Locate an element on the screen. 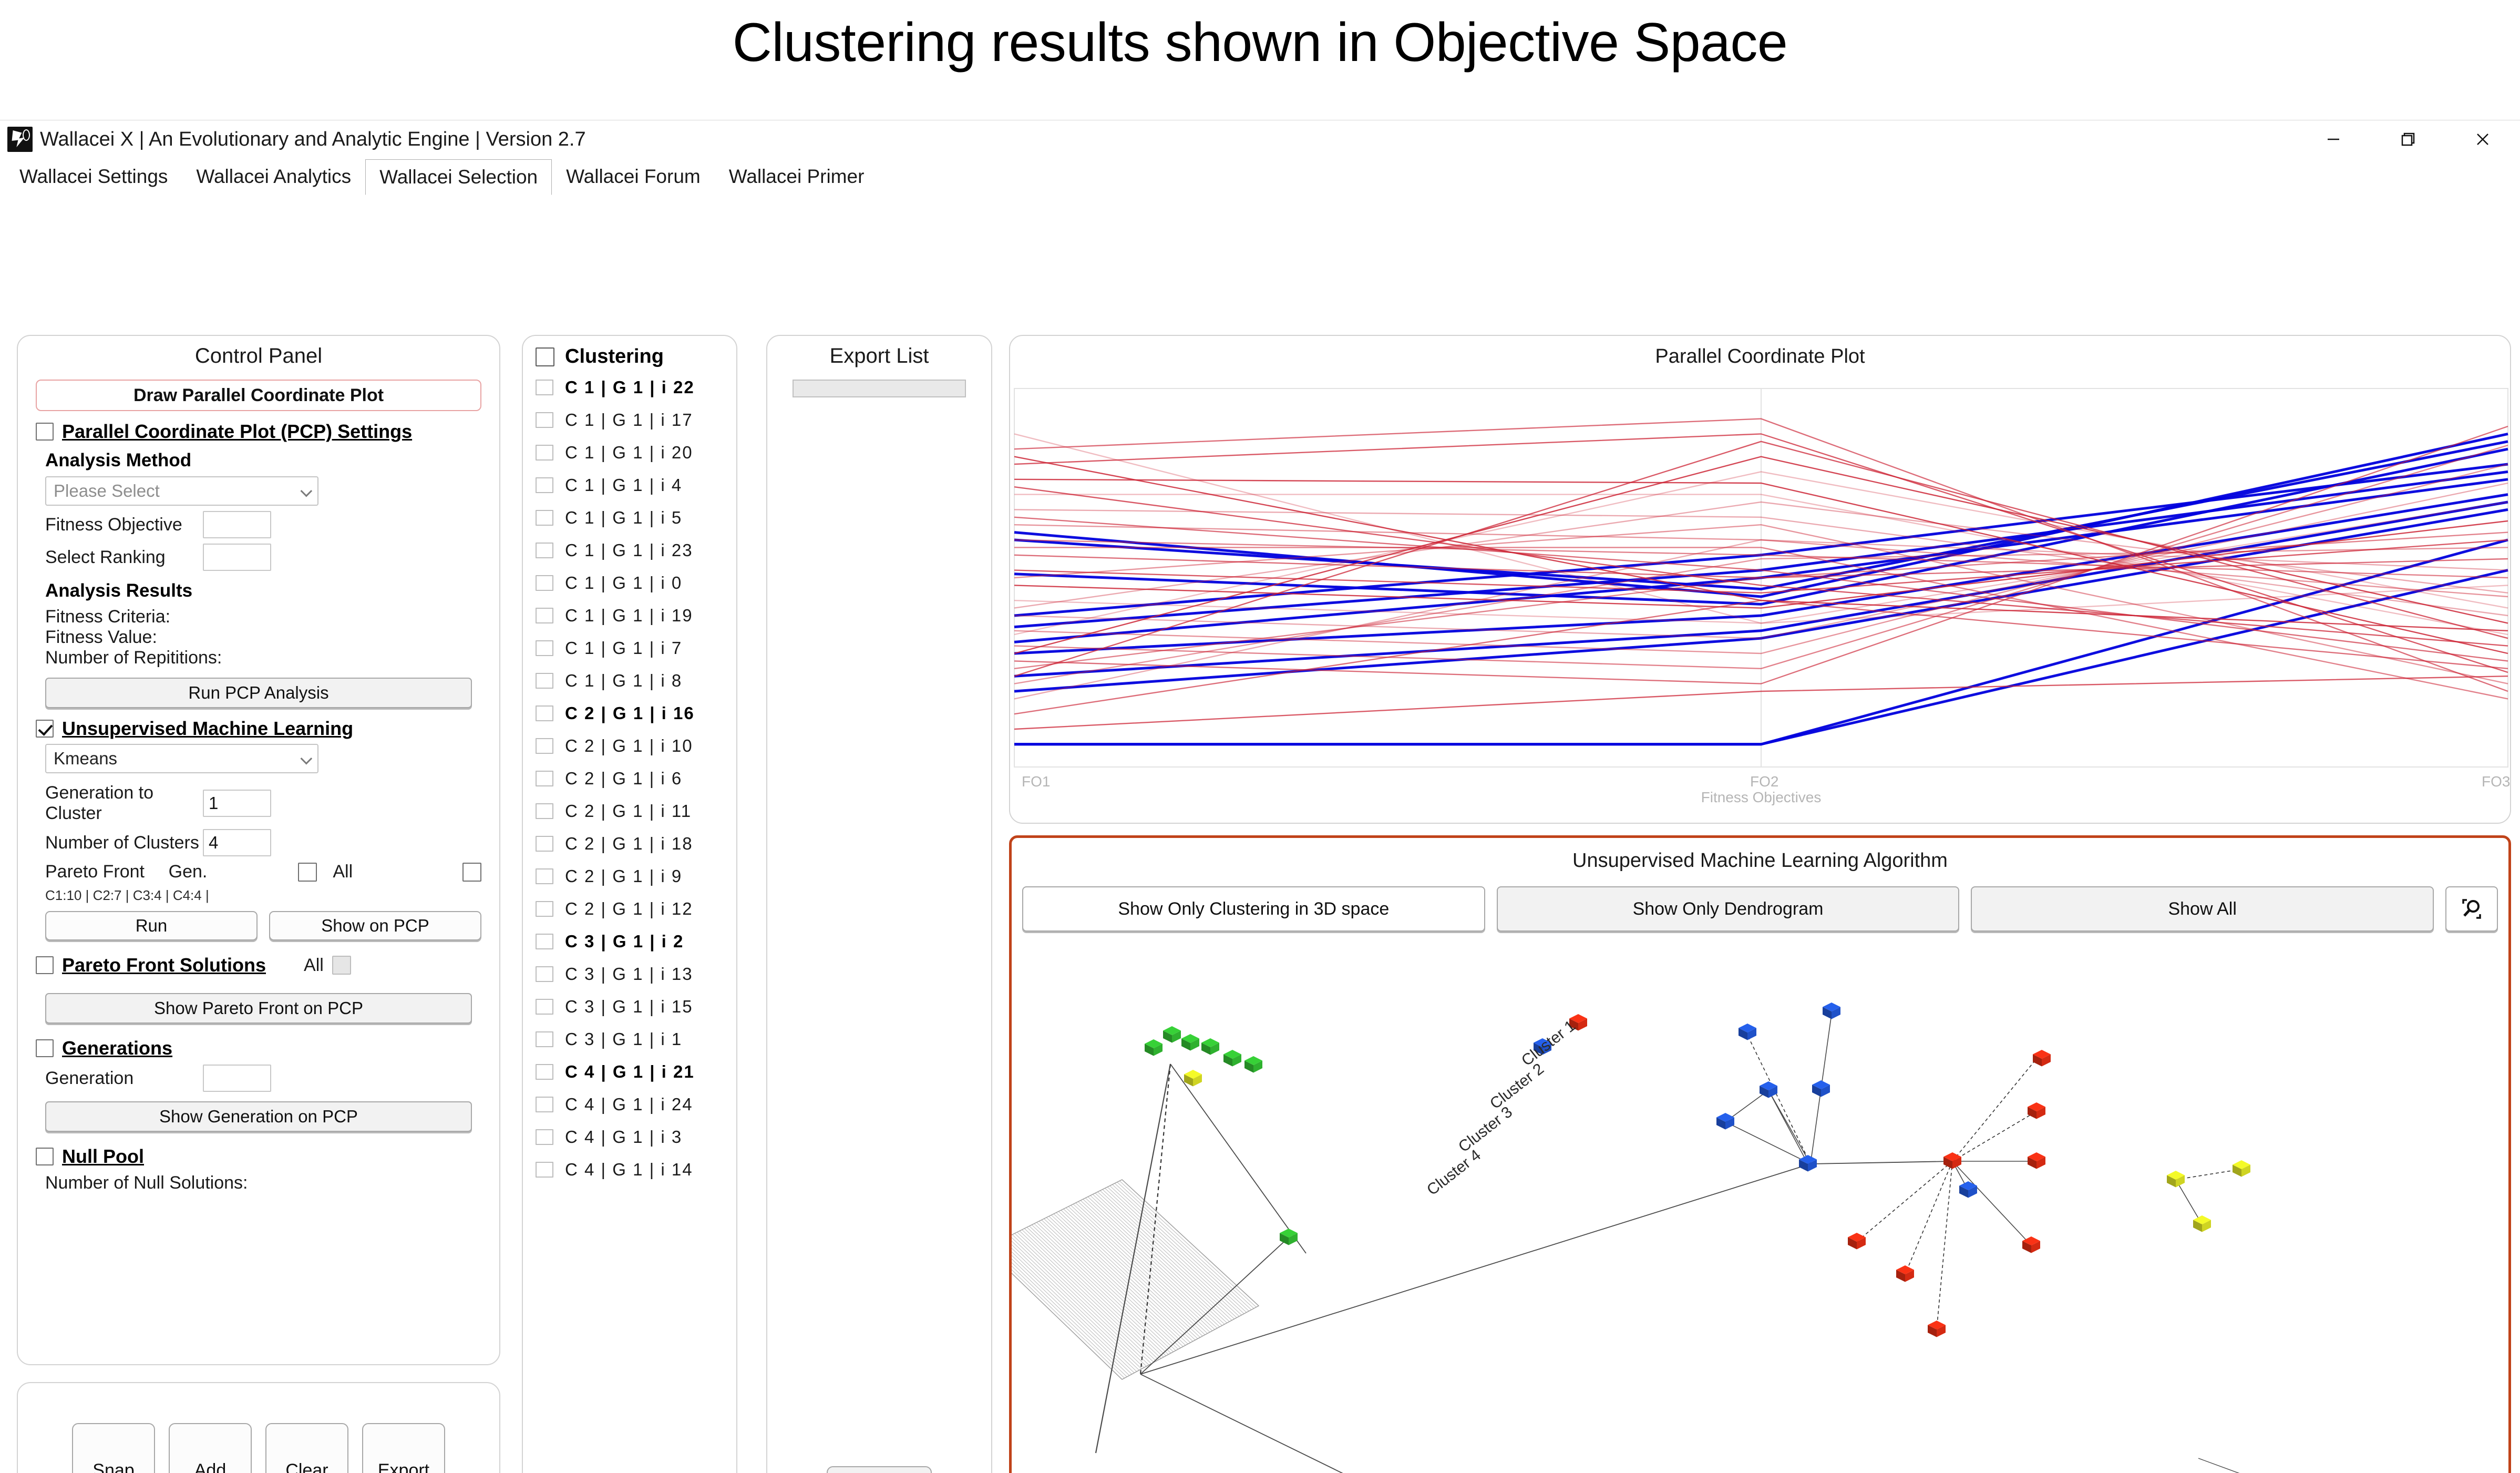  generations-checkbox is located at coordinates (45, 1048).